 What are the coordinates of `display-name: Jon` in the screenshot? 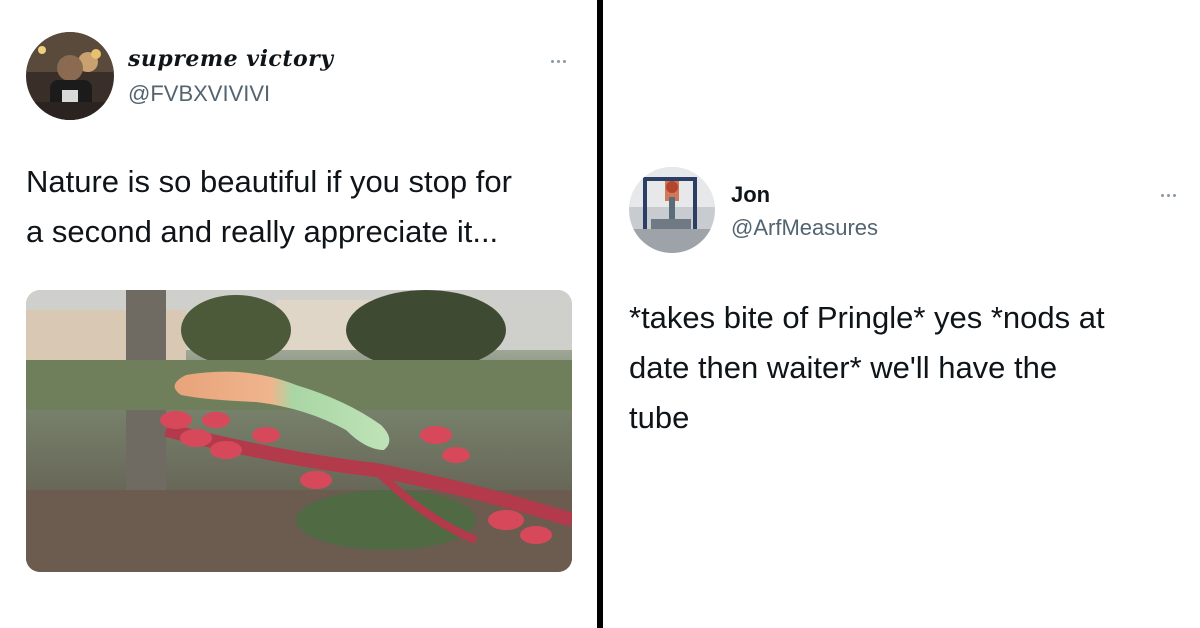 It's located at (750, 195).